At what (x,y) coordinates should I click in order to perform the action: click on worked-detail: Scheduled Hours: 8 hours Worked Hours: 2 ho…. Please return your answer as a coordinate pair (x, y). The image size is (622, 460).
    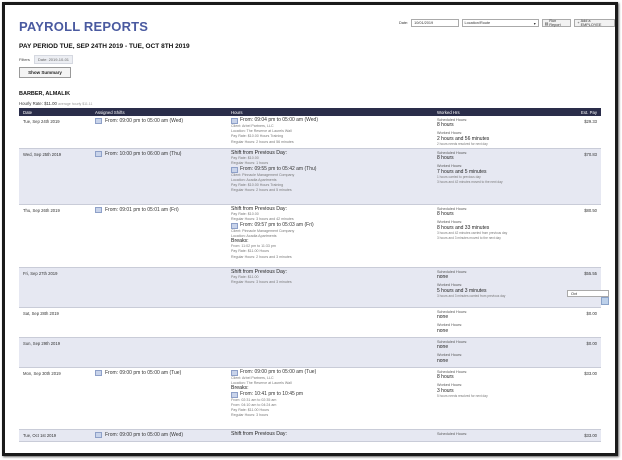
    Looking at the image, I should click on (502, 132).